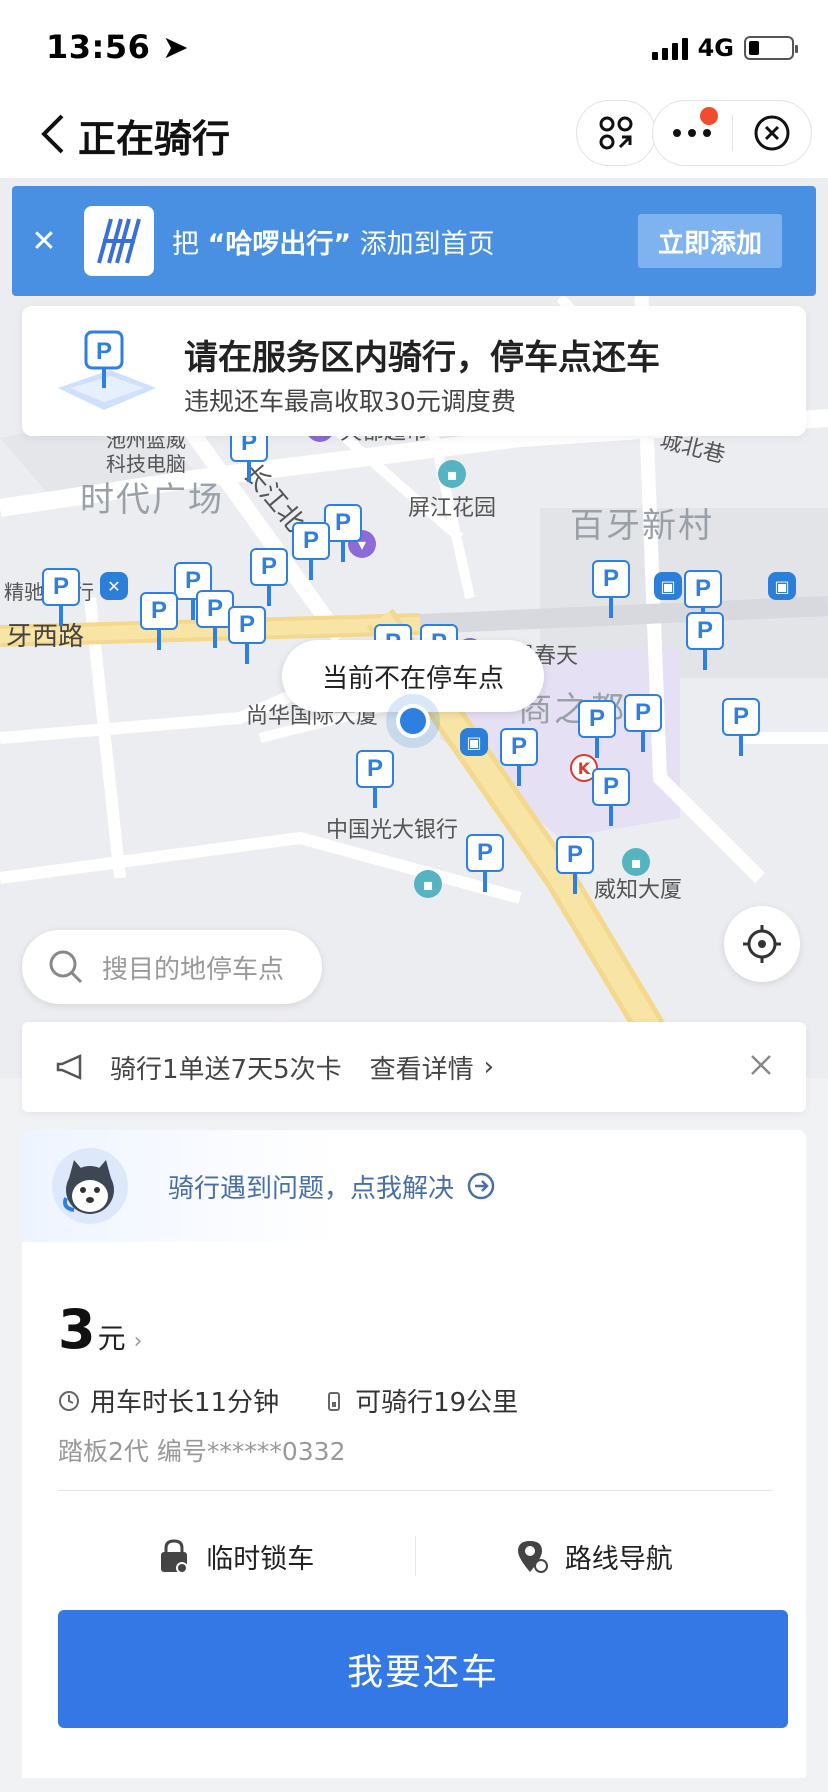 This screenshot has height=1792, width=828. Describe the element at coordinates (118, 47) in the screenshot. I see `status-time: 13:56 ➤` at that location.